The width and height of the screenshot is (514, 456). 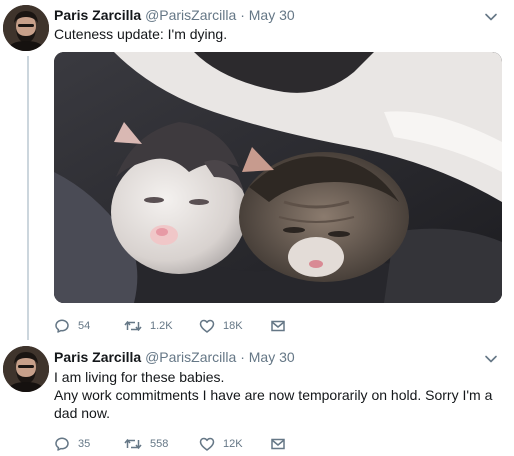 What do you see at coordinates (221, 444) in the screenshot?
I see `like-button: 12K` at bounding box center [221, 444].